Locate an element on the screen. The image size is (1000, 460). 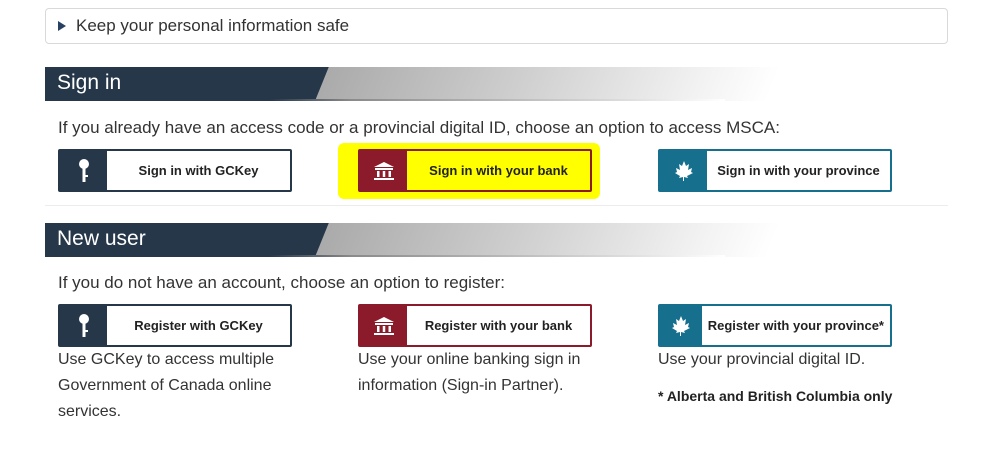
details-label: Keep your personal information safe is located at coordinates (213, 25).